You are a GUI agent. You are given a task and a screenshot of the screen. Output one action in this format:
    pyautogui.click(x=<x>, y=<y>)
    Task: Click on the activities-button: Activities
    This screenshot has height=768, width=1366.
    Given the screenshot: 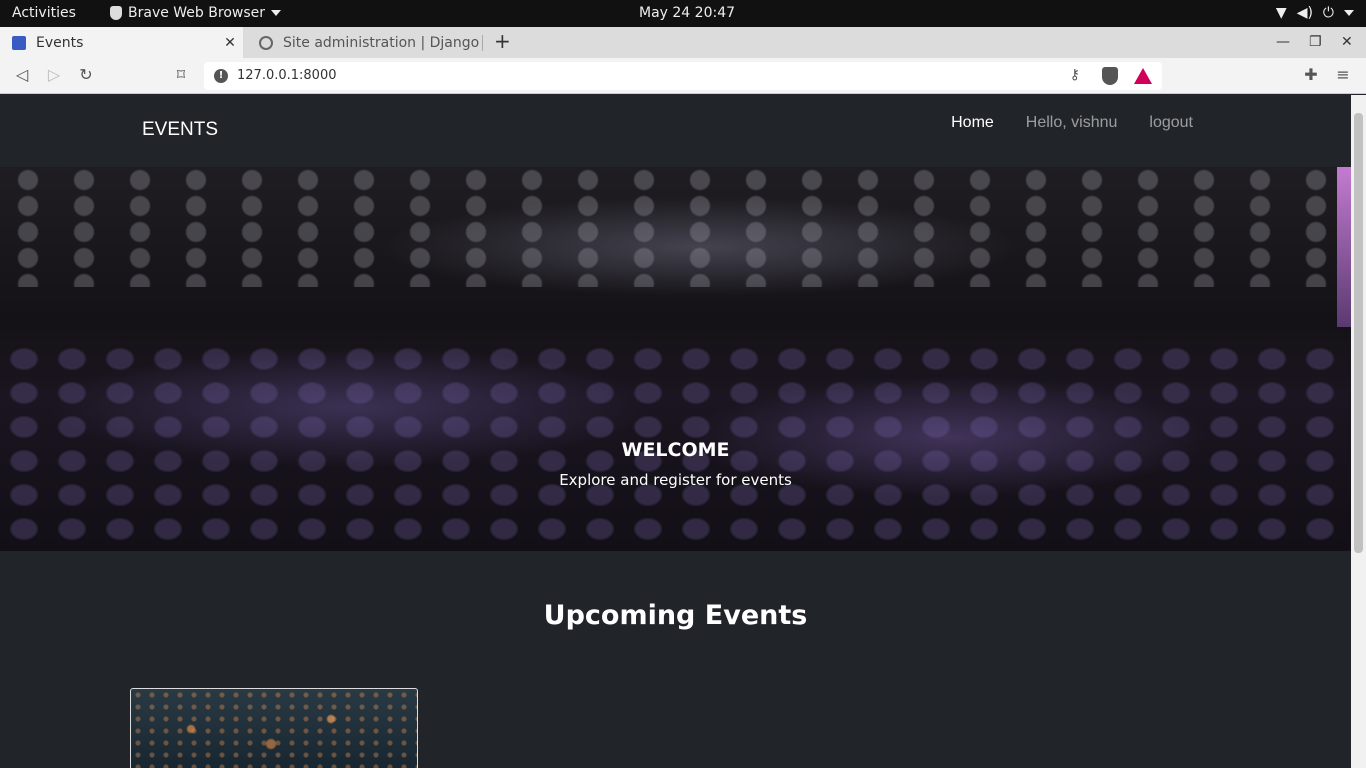 What is the action you would take?
    pyautogui.click(x=44, y=13)
    